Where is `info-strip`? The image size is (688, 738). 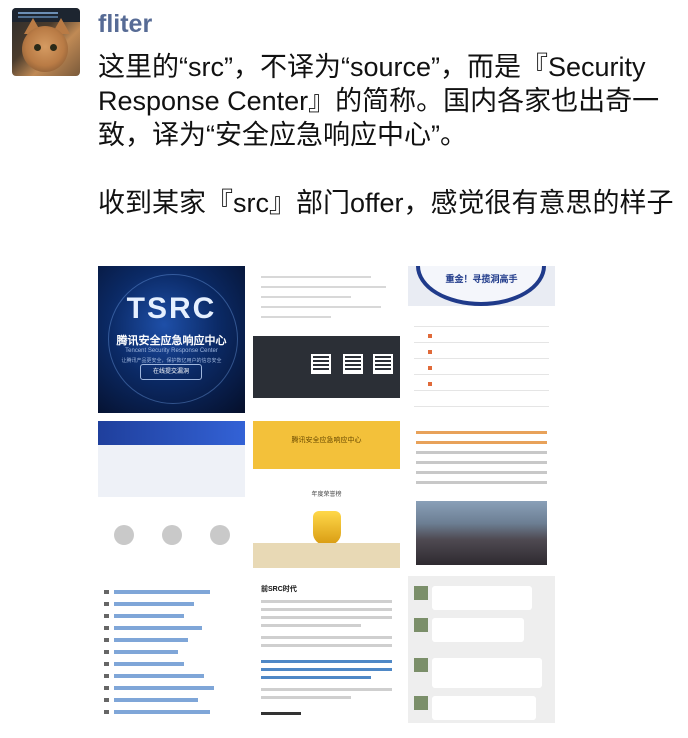 info-strip is located at coordinates (171, 471).